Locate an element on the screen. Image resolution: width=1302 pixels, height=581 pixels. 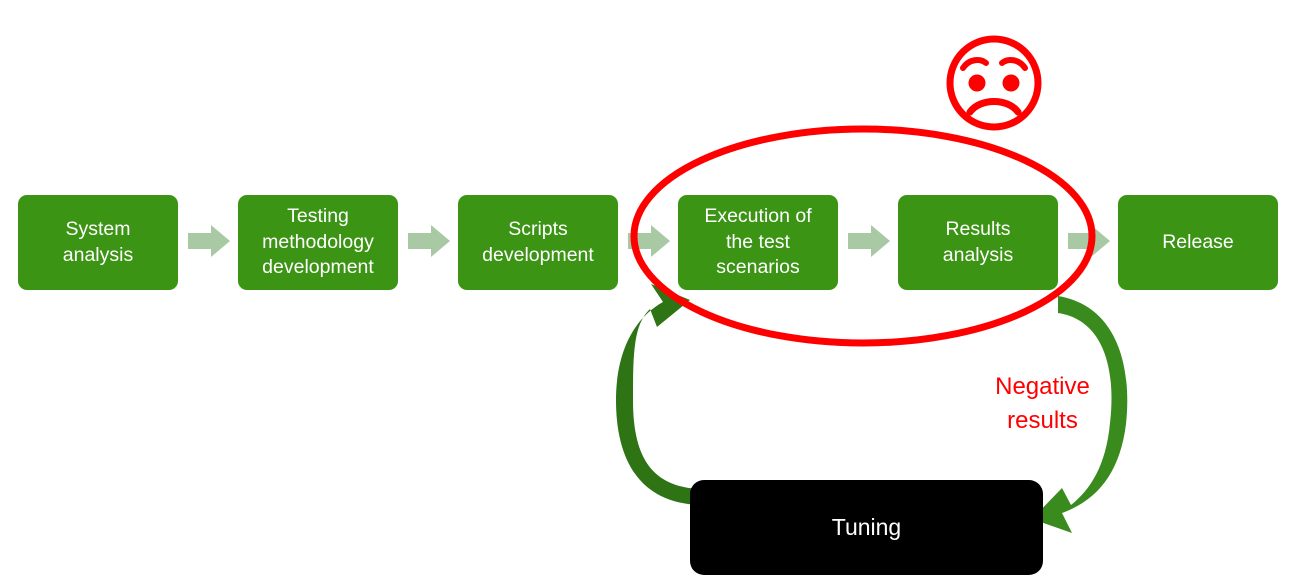
stage-label: System analysis is located at coordinates (98, 241).